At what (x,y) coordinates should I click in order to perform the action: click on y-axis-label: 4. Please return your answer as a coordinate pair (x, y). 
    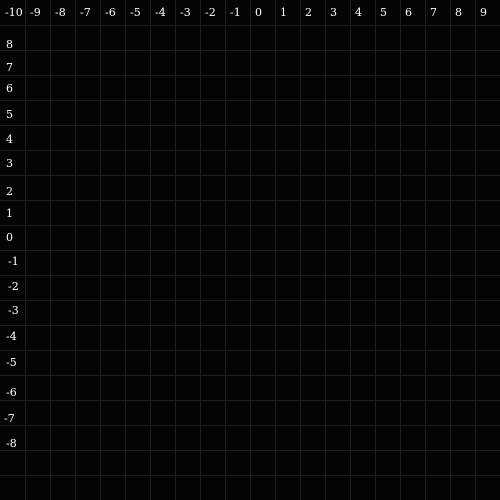
    Looking at the image, I should click on (9, 139).